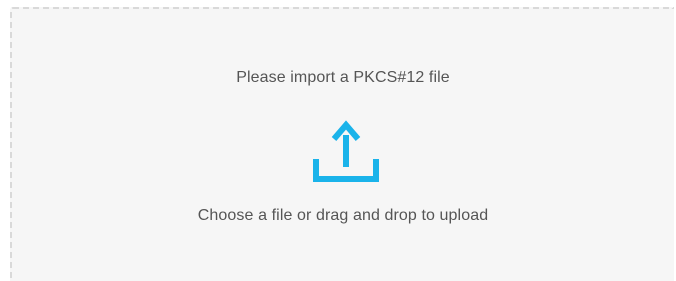 This screenshot has height=281, width=676. What do you see at coordinates (346, 151) in the screenshot?
I see `upload-icon` at bounding box center [346, 151].